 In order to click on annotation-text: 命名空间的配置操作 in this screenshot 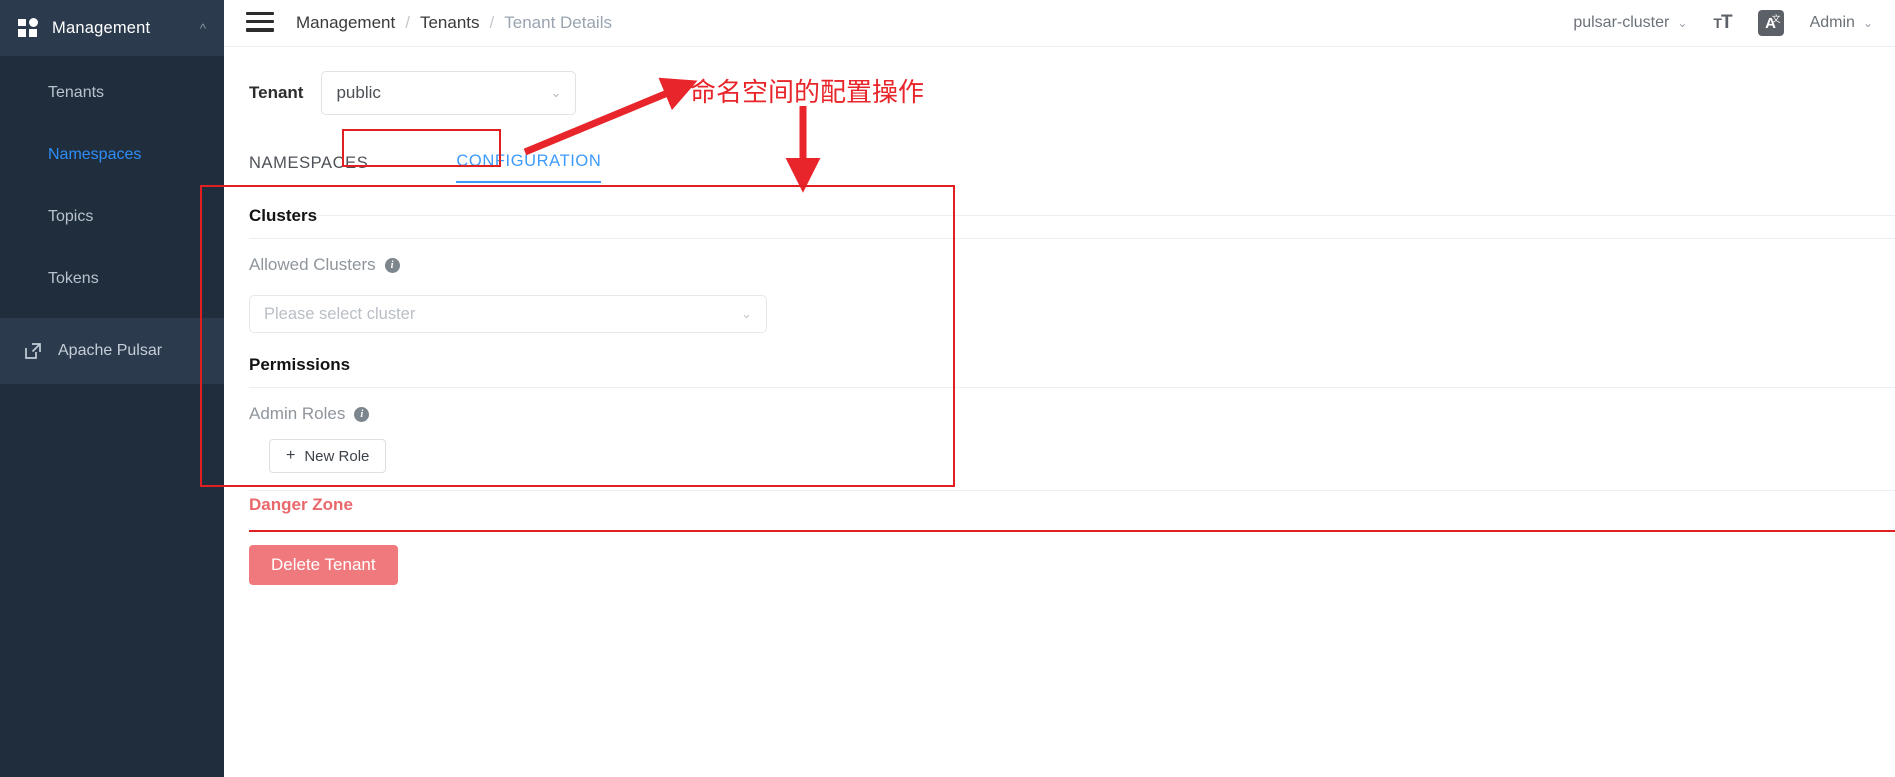, I will do `click(807, 93)`.